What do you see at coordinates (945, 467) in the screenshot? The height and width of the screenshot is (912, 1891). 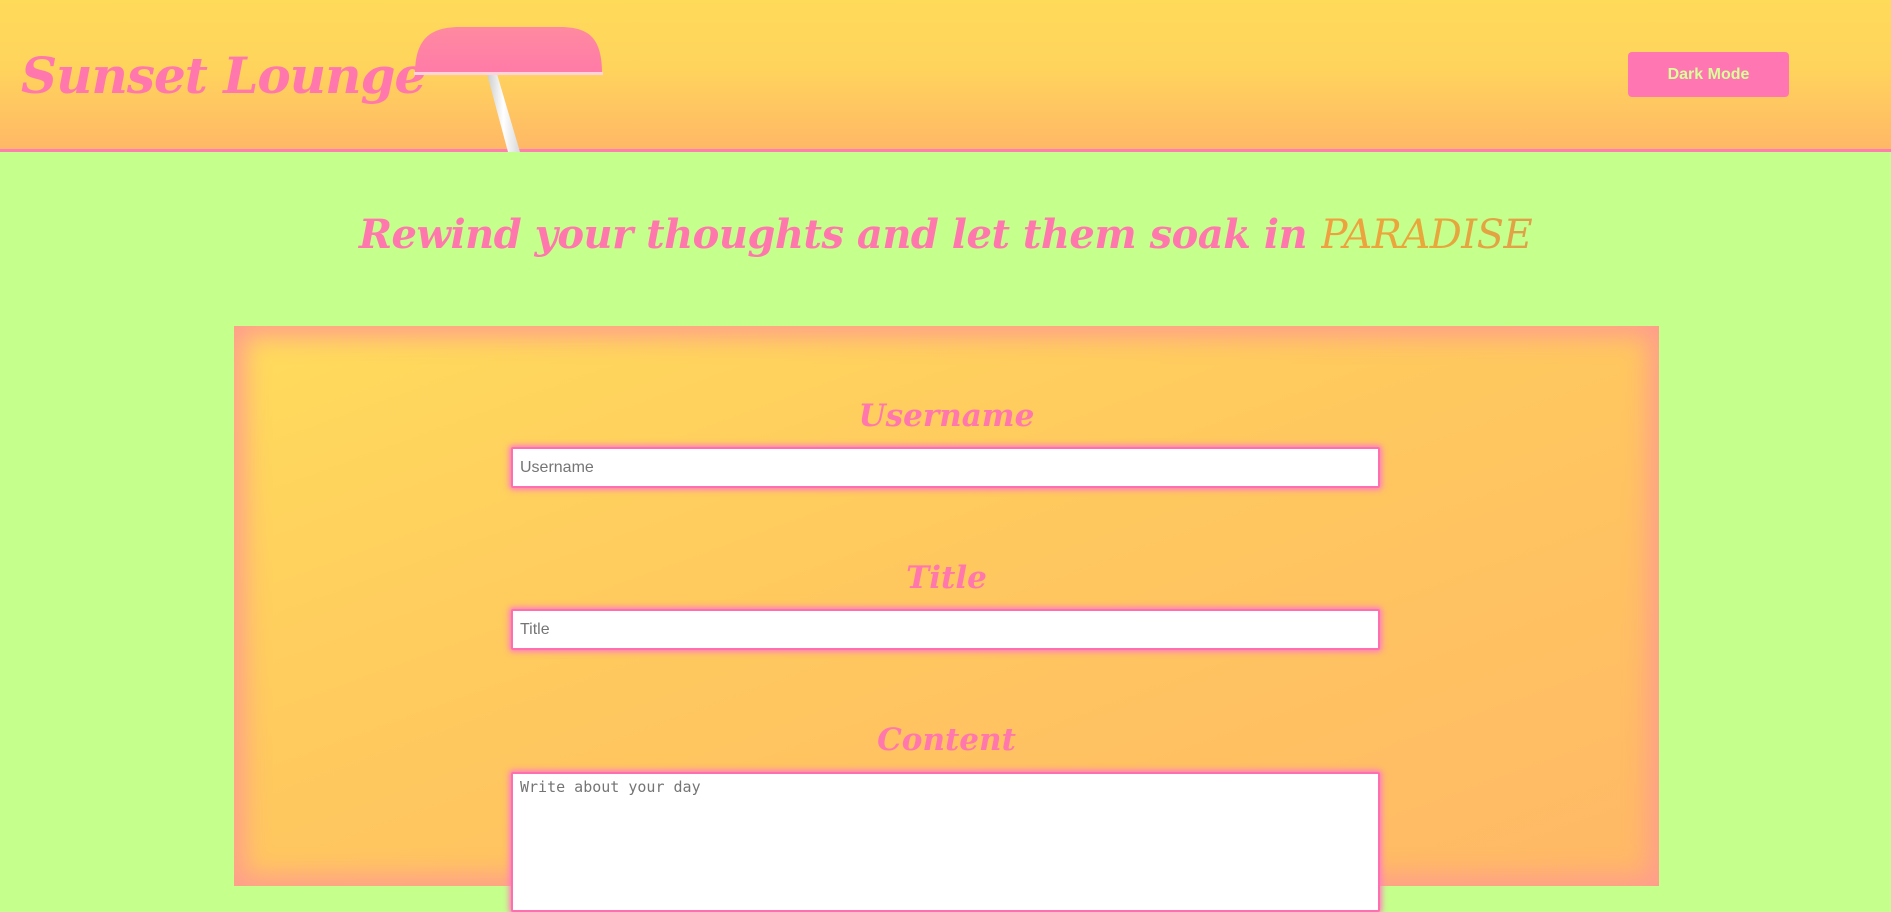 I see `username-input` at bounding box center [945, 467].